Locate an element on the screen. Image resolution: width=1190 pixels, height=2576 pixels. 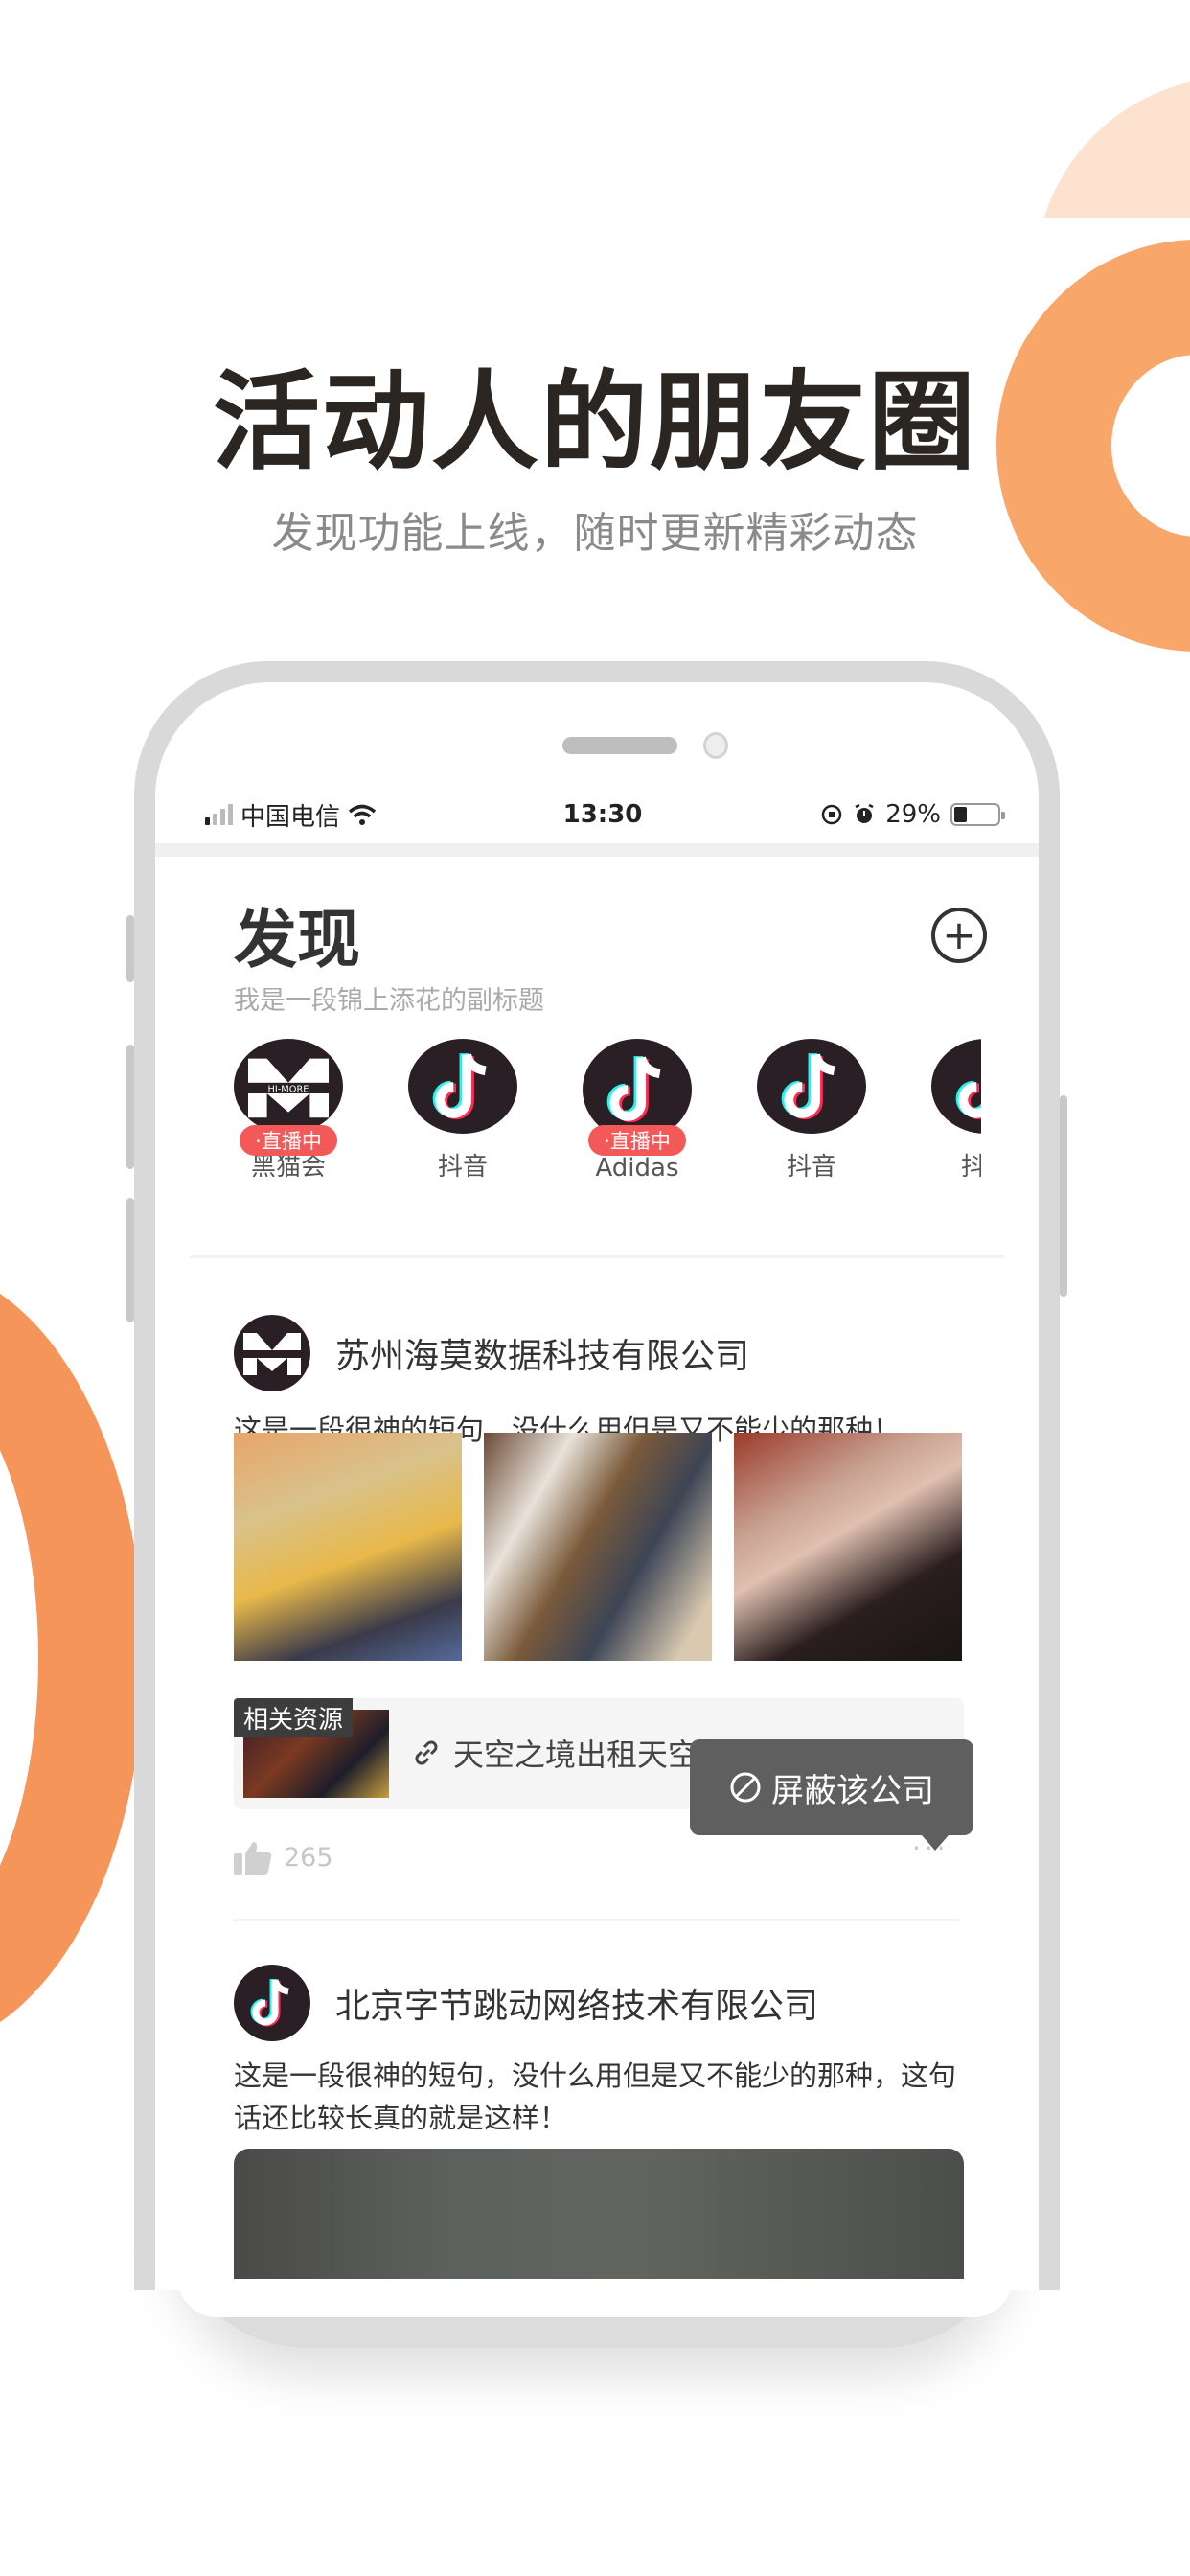
stories-row: HI-MORE·直播中黑猫会抖音·直播中Adidas抖音抖音 is located at coordinates (607, 1111).